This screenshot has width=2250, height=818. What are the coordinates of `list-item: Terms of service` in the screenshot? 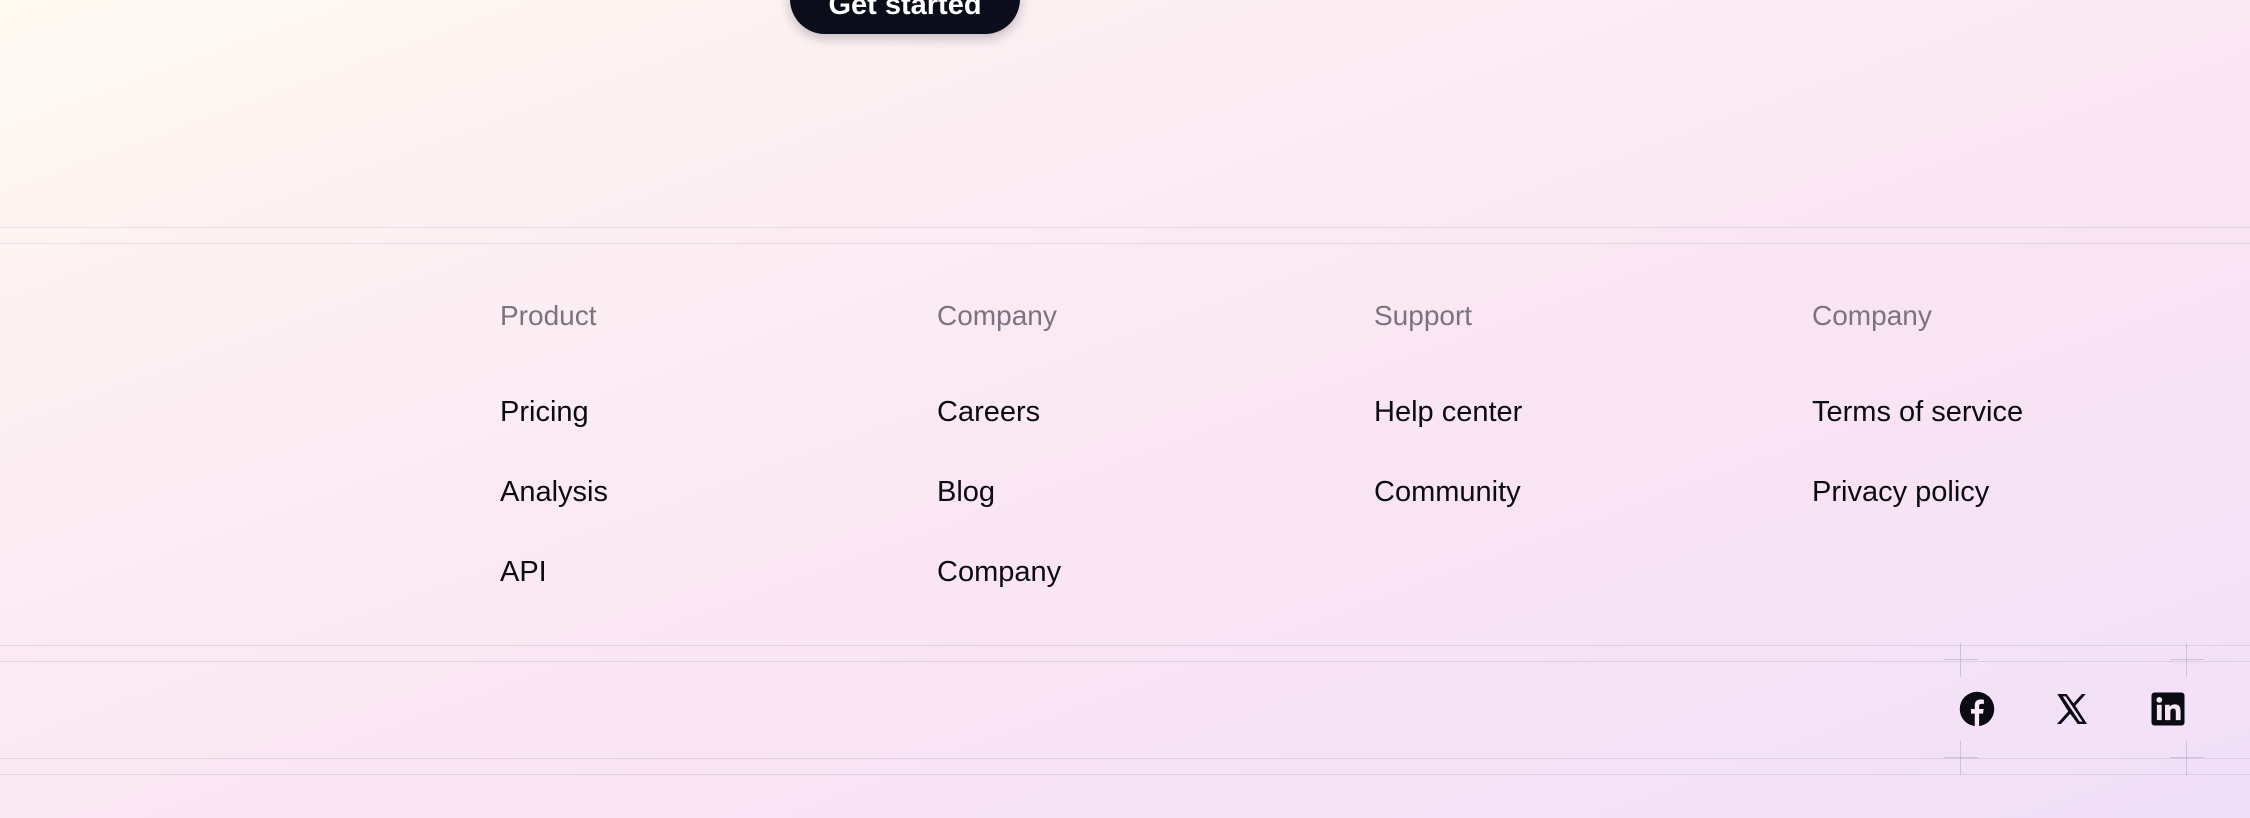 It's located at (2012, 432).